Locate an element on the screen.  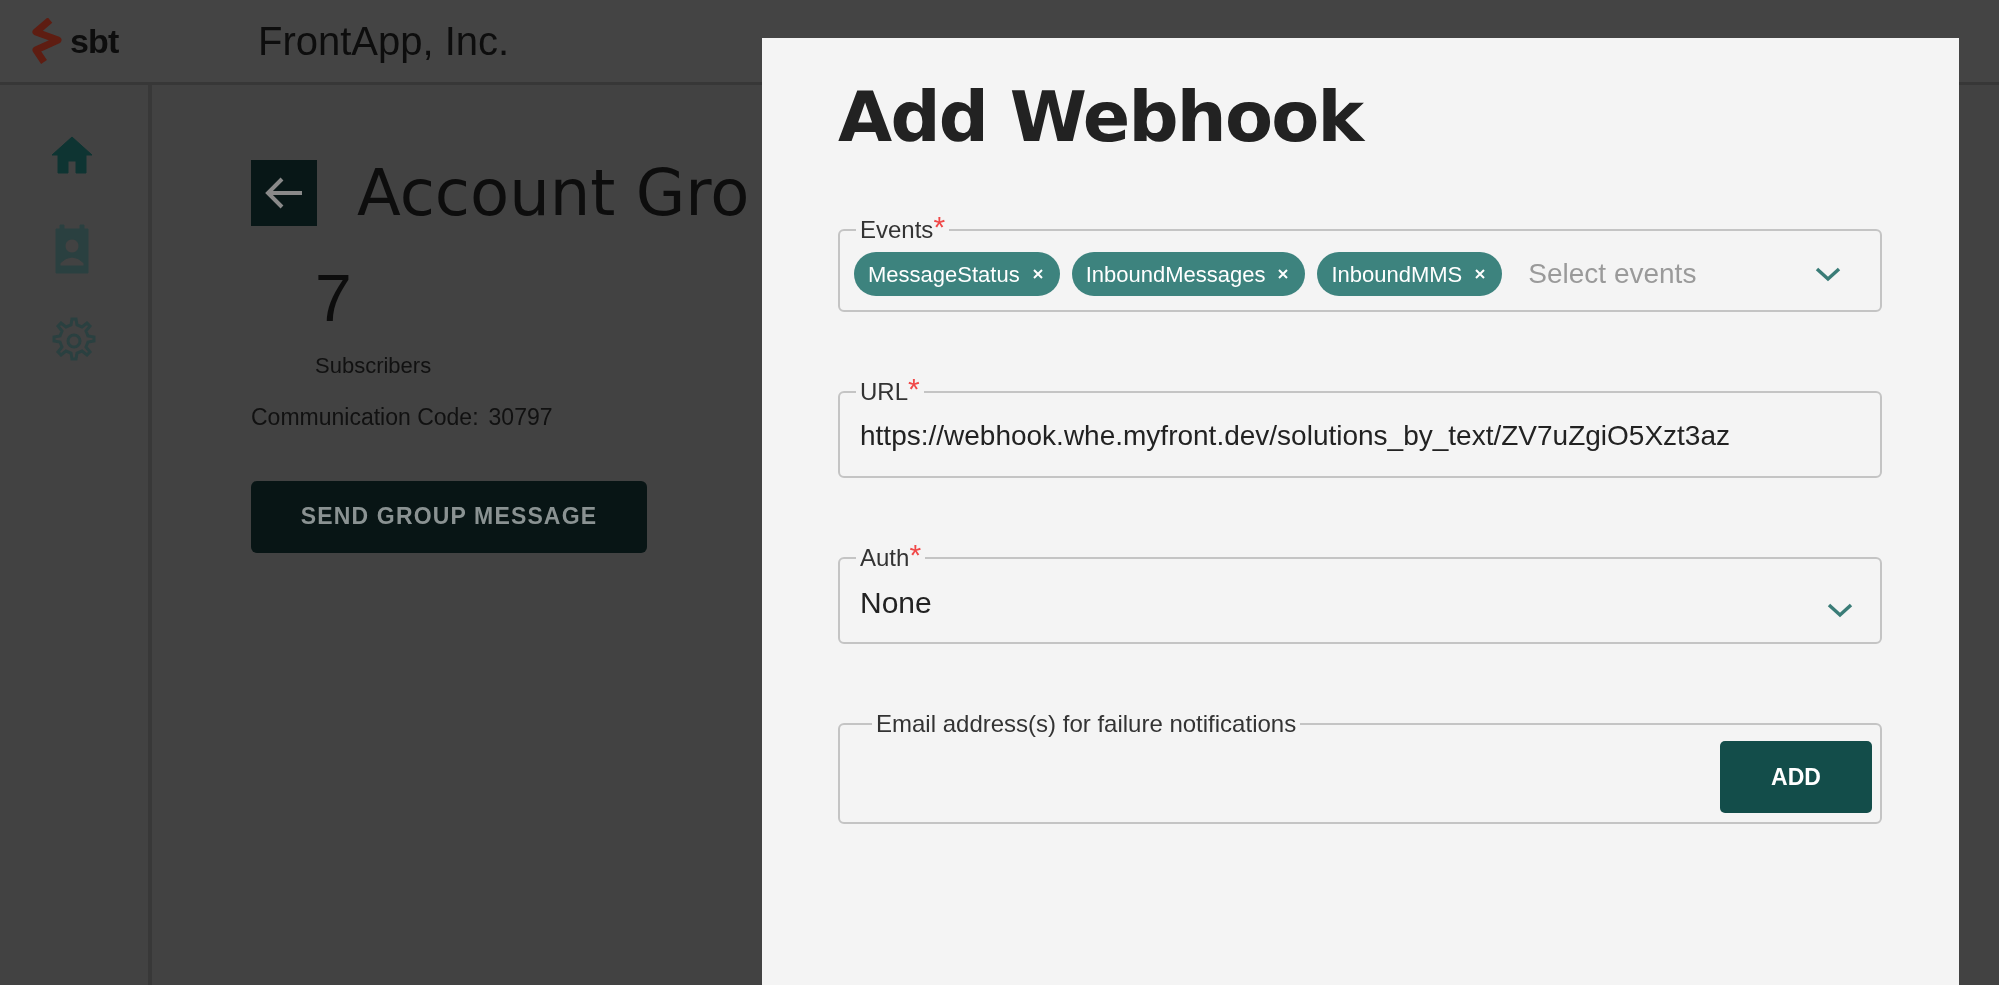
logo-text: sbt is located at coordinates (94, 41).